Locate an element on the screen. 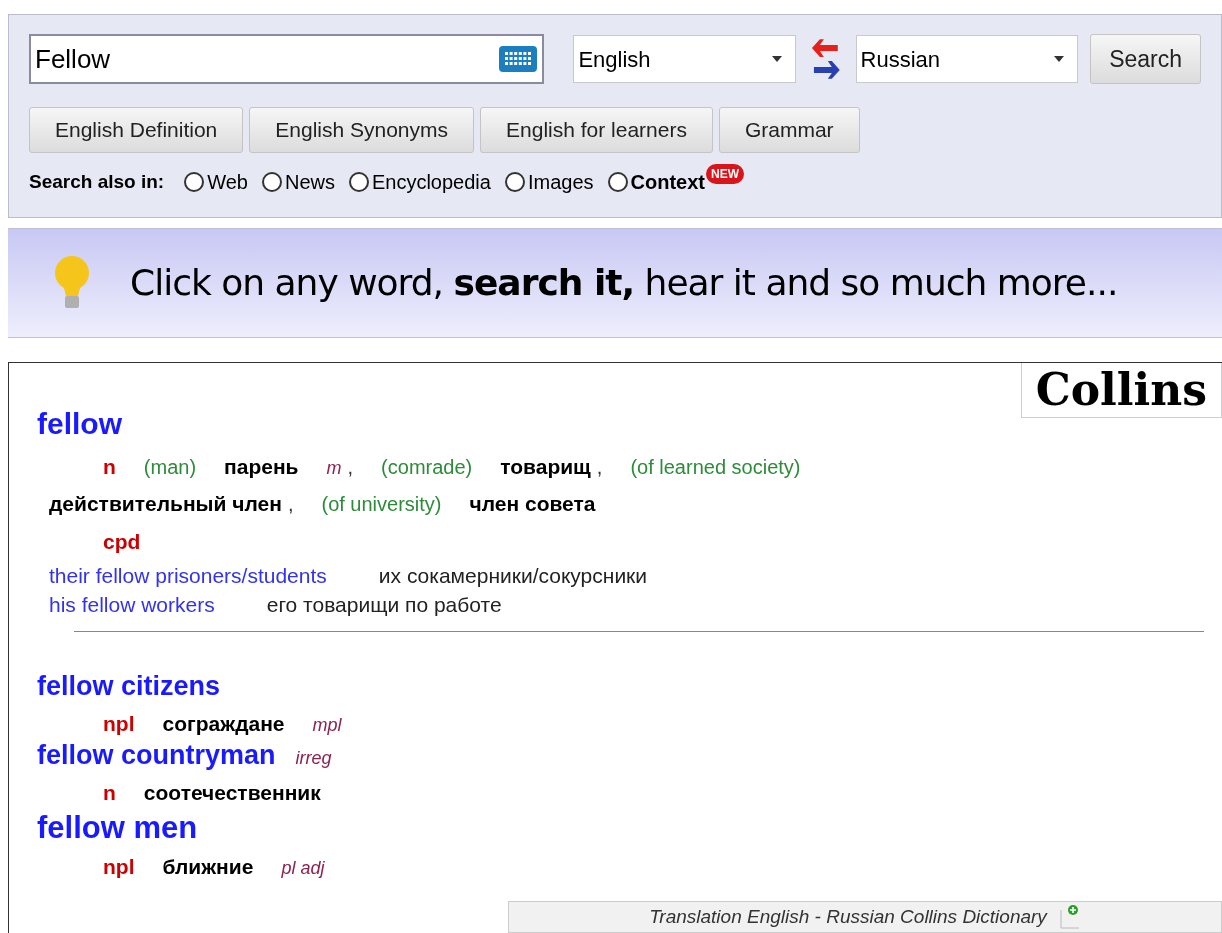 This screenshot has width=1222, height=933. dictionary-tab-button: English for learners is located at coordinates (596, 130).